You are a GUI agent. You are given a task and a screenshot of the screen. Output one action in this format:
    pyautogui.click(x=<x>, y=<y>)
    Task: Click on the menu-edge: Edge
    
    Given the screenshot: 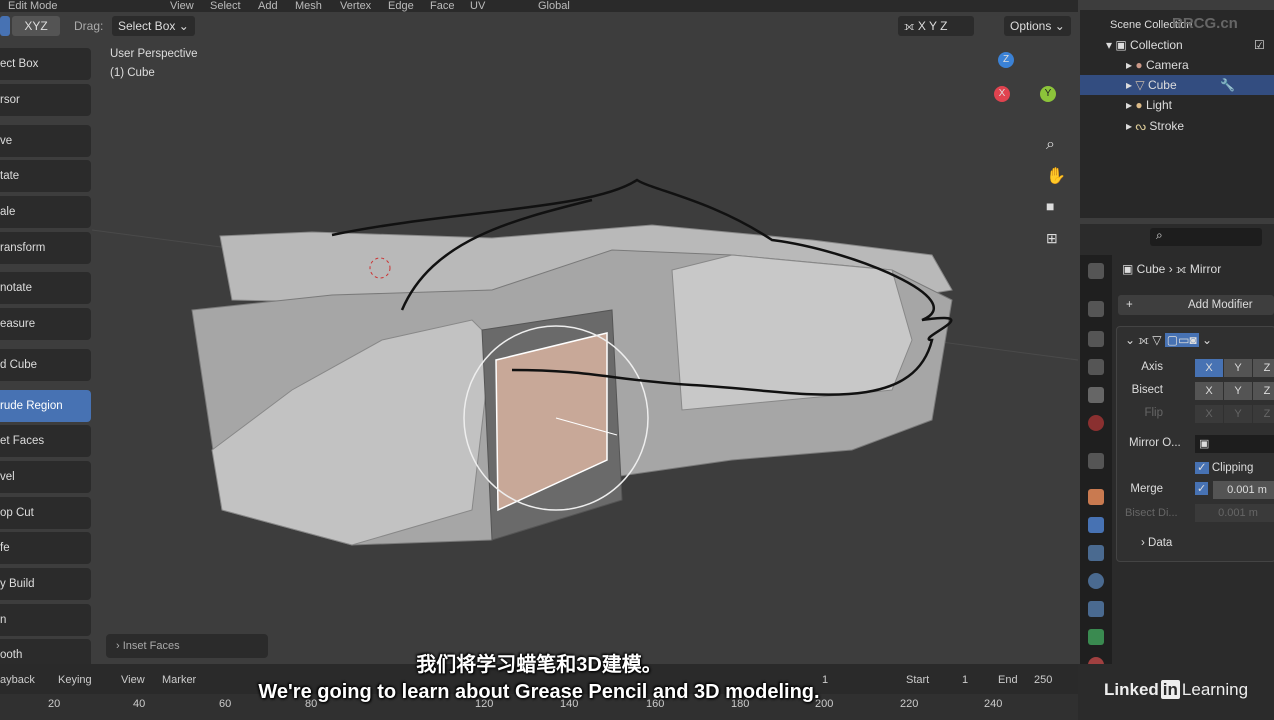 What is the action you would take?
    pyautogui.click(x=401, y=6)
    